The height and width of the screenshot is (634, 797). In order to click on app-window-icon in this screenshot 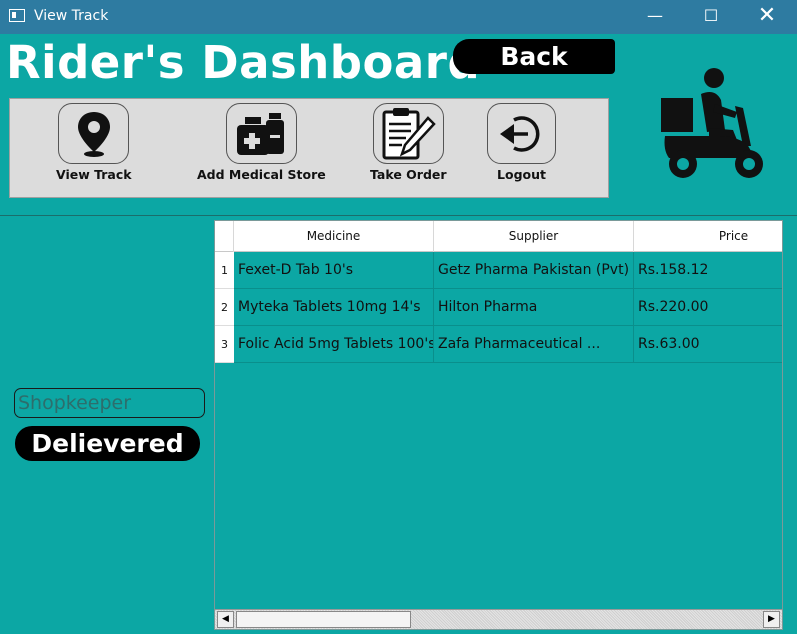, I will do `click(17, 15)`.